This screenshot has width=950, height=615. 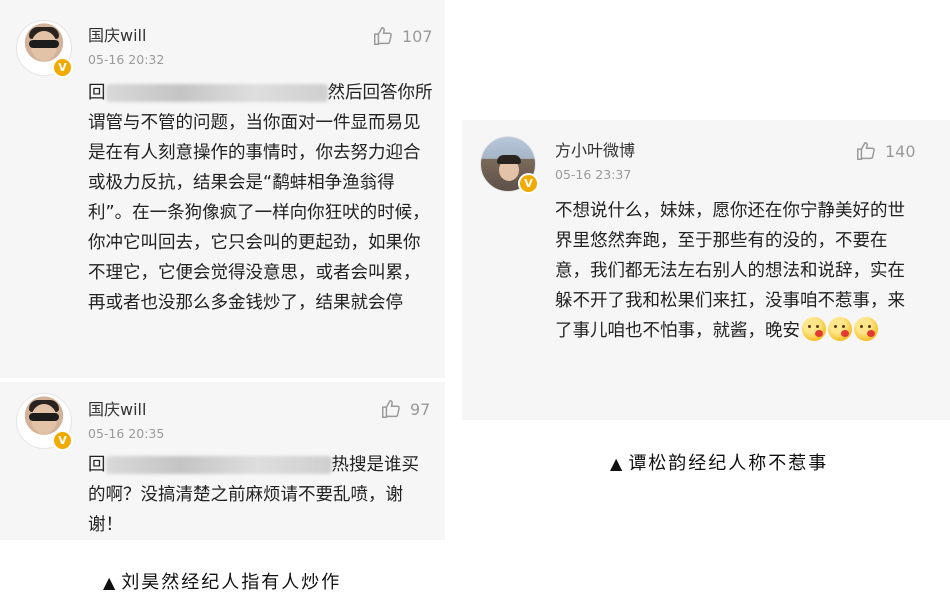 What do you see at coordinates (260, 495) in the screenshot?
I see `comment-text: 回热搜是谁买的啊？没搞清楚之前麻烦请不要乱喷，谢谢！` at bounding box center [260, 495].